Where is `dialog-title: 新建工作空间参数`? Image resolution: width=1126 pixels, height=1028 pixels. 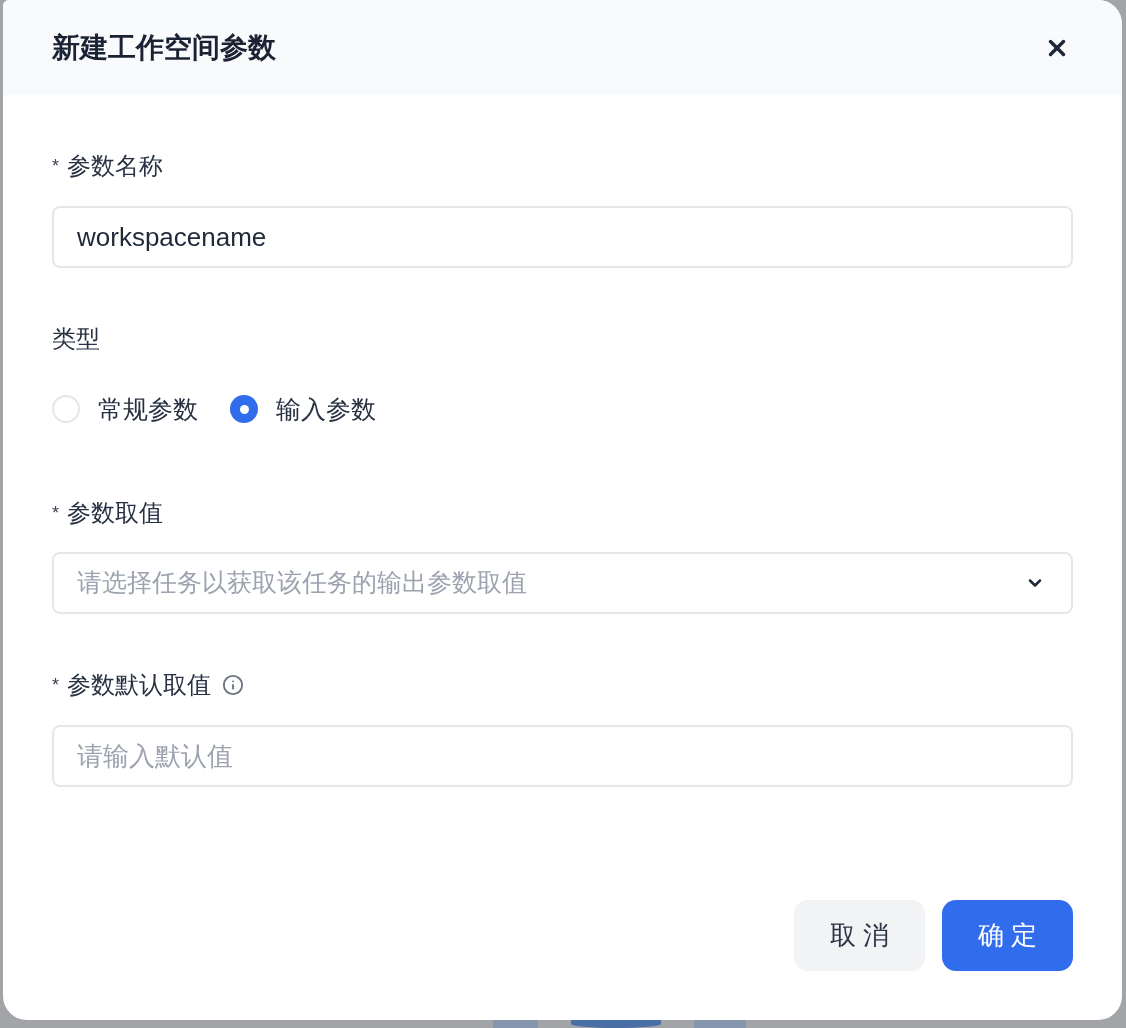
dialog-title: 新建工作空间参数 is located at coordinates (164, 47).